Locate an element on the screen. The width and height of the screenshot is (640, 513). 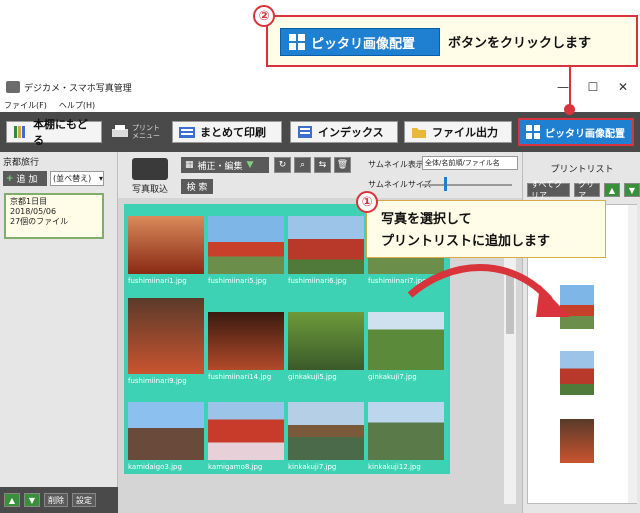
plus-icon: + is located at coordinates (10, 178).